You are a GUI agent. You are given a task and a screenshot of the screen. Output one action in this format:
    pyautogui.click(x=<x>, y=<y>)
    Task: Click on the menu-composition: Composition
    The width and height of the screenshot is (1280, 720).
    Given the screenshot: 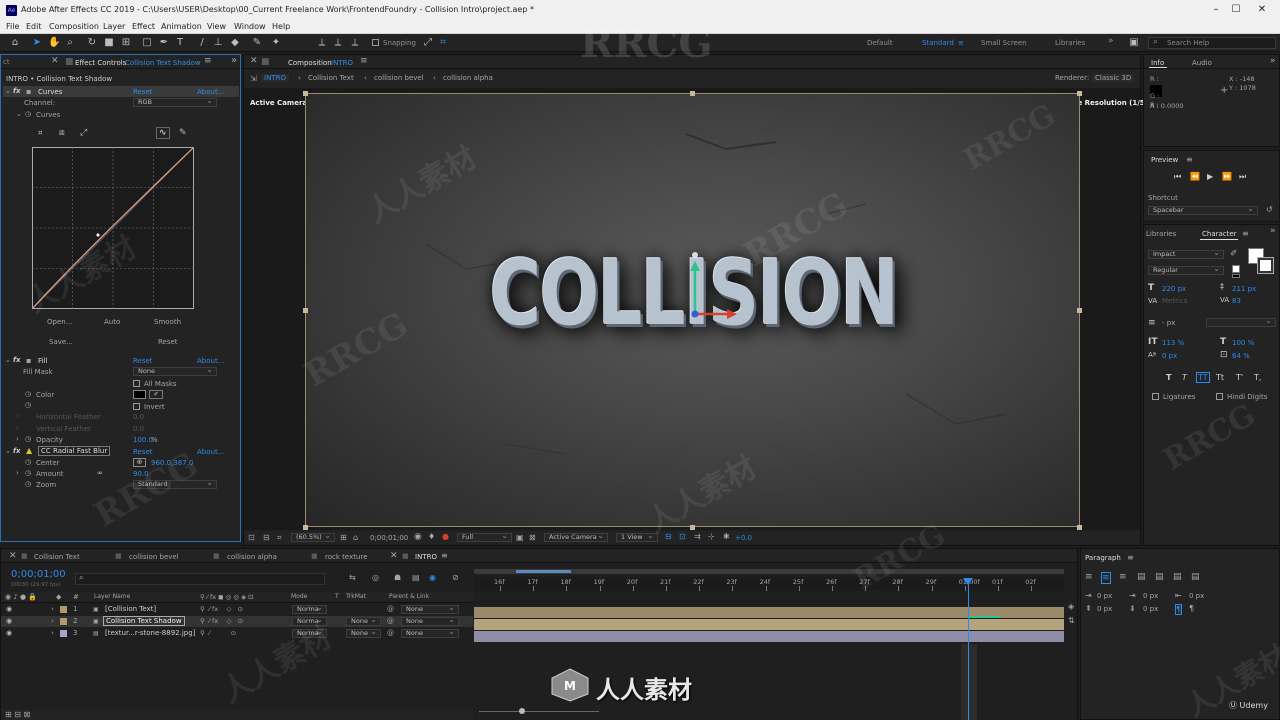 What is the action you would take?
    pyautogui.click(x=74, y=26)
    